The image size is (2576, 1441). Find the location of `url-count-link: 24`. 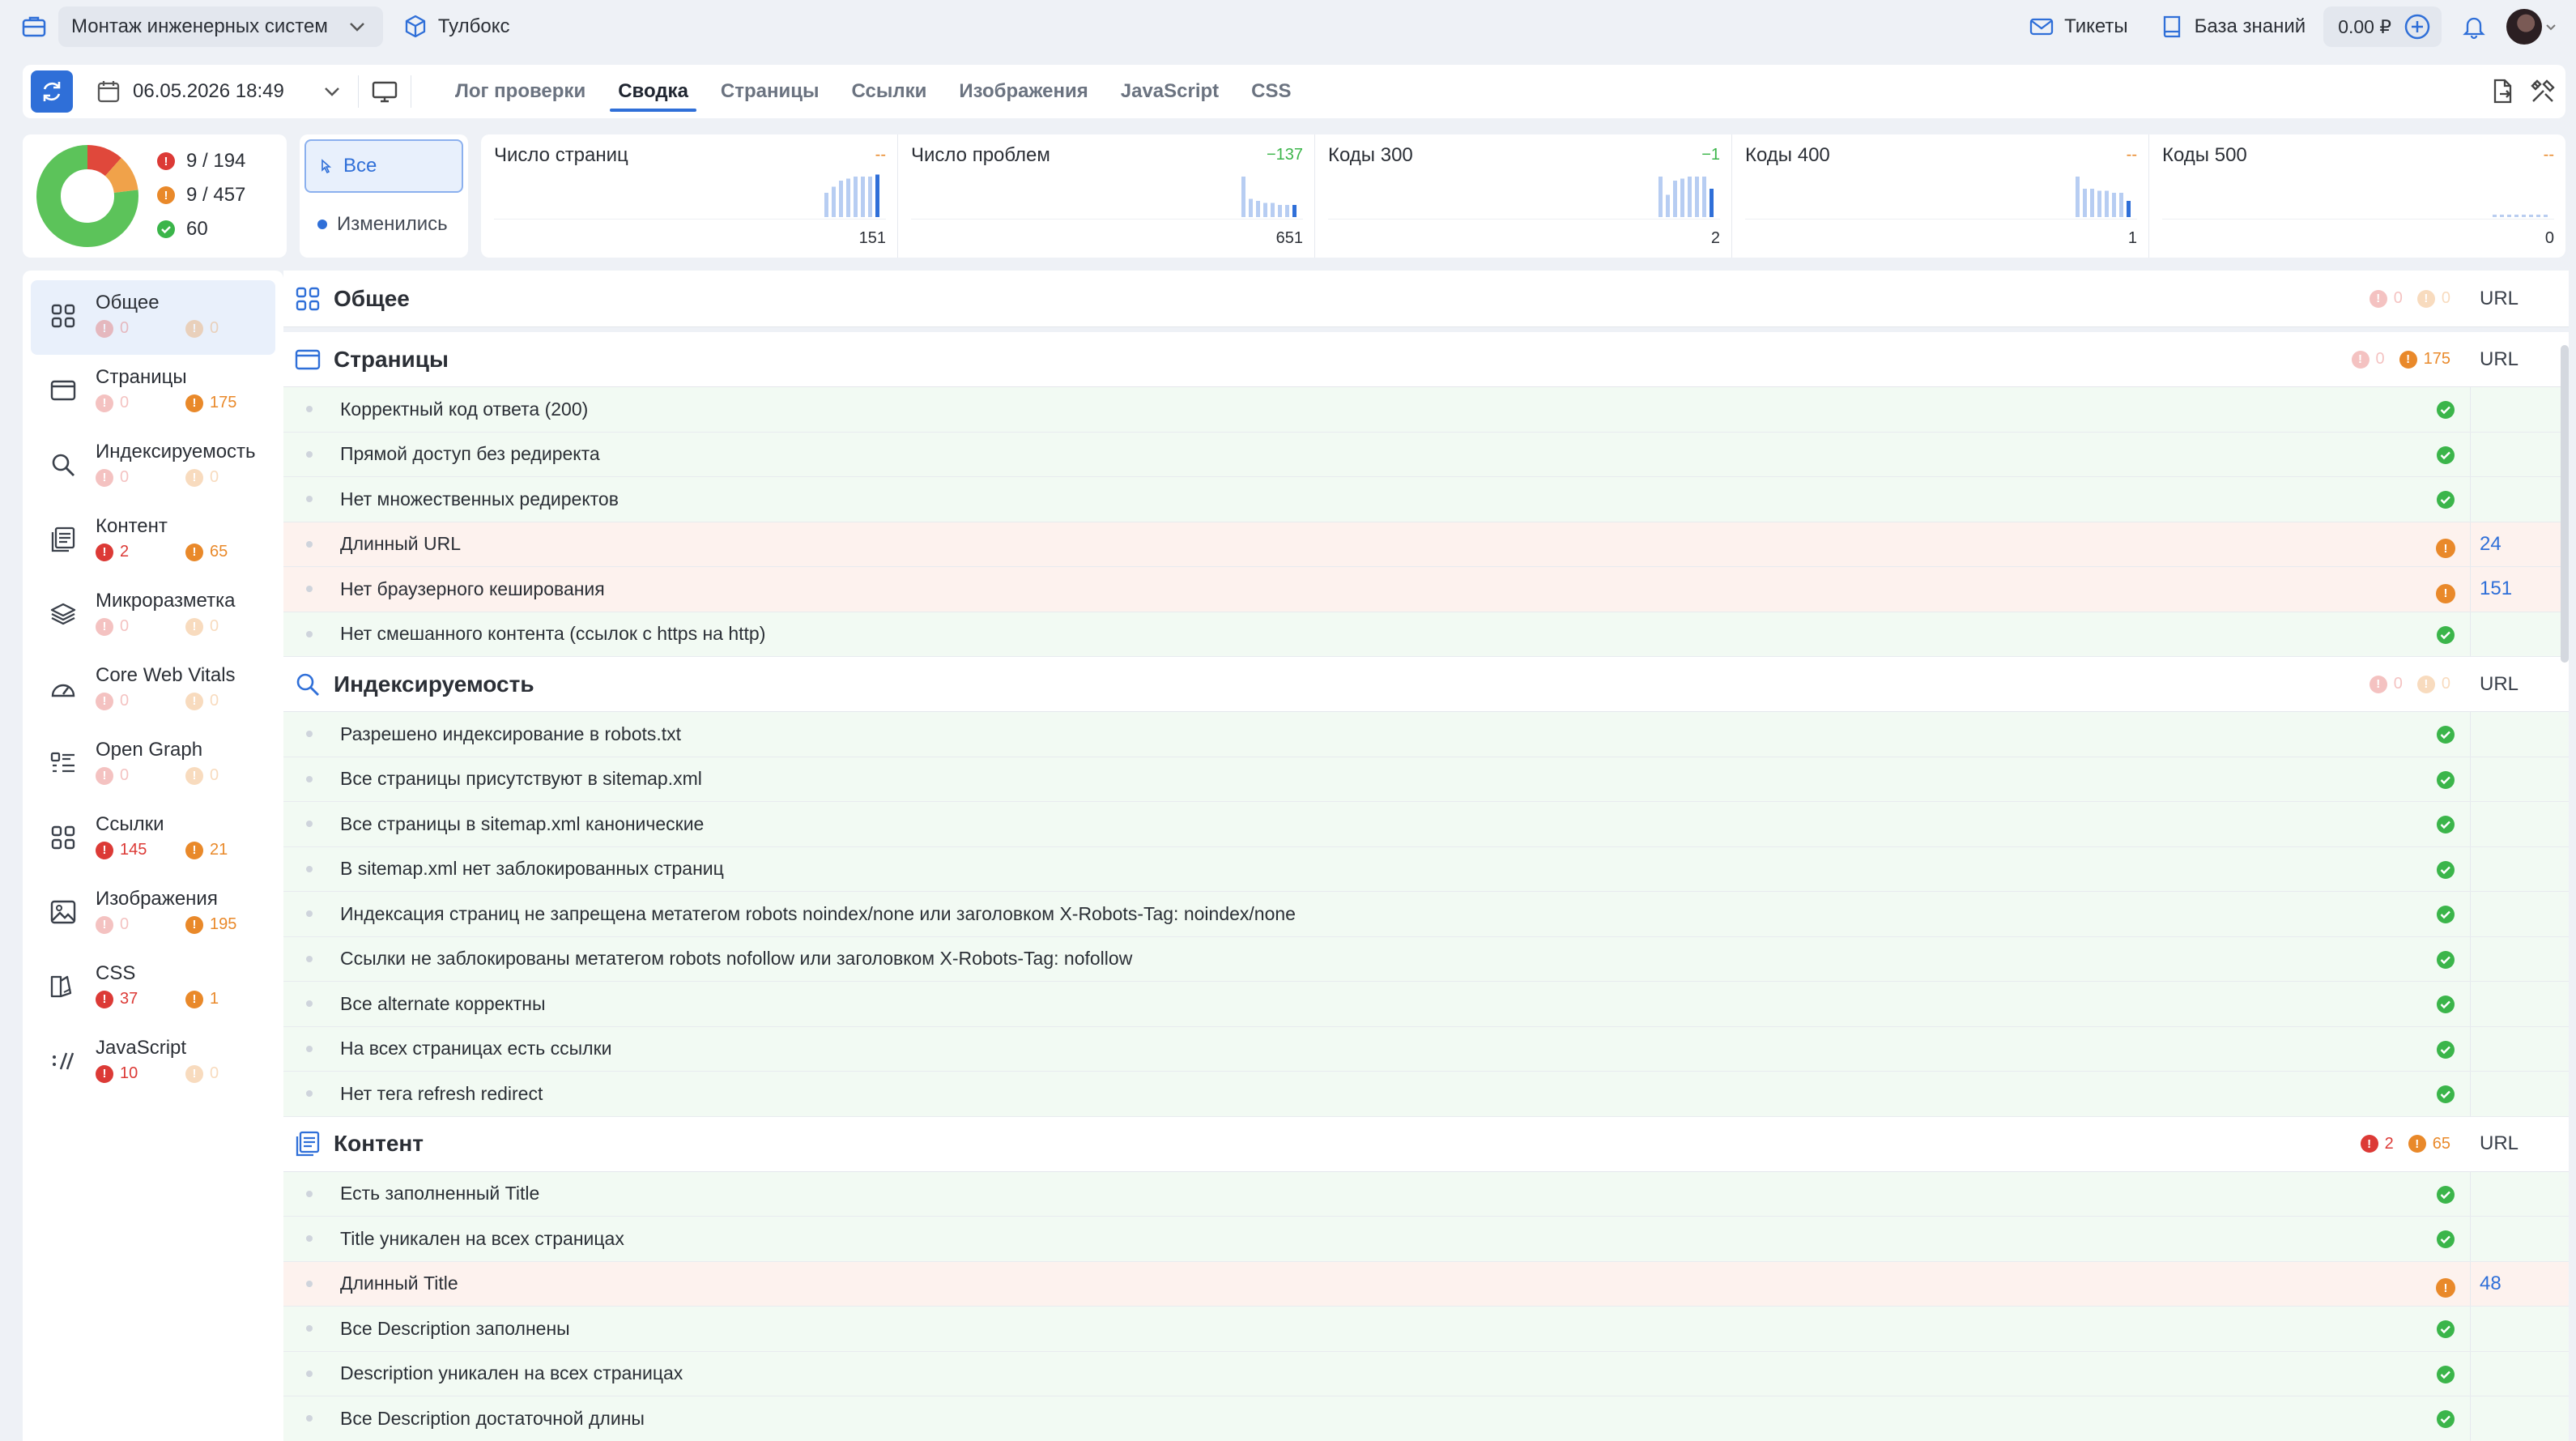

url-count-link: 24 is located at coordinates (2490, 544).